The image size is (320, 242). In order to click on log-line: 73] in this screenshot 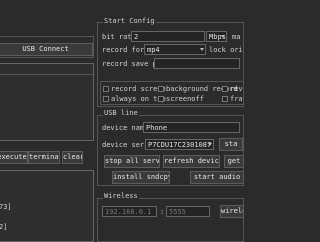, I will do `click(6, 207)`.